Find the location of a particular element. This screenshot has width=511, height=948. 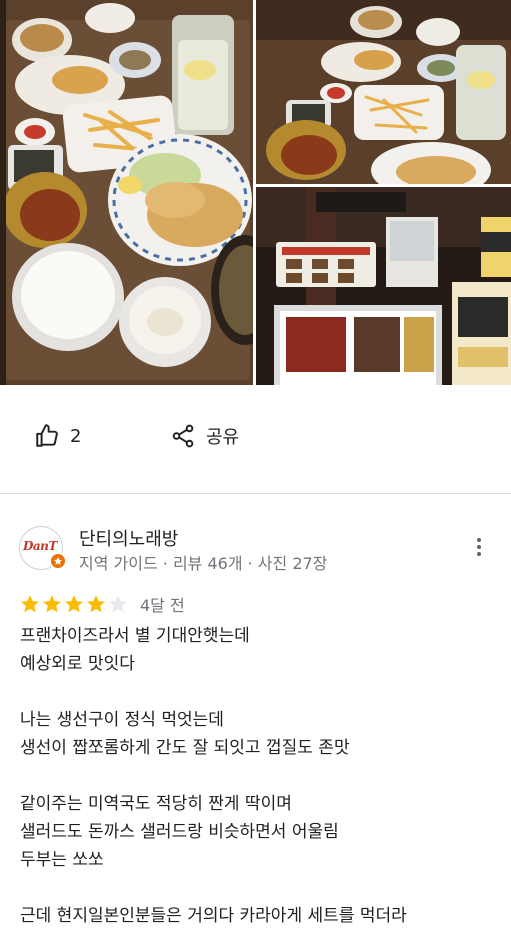

review-line: 나는 생선구이 정식 먹엇는데 is located at coordinates (122, 720).